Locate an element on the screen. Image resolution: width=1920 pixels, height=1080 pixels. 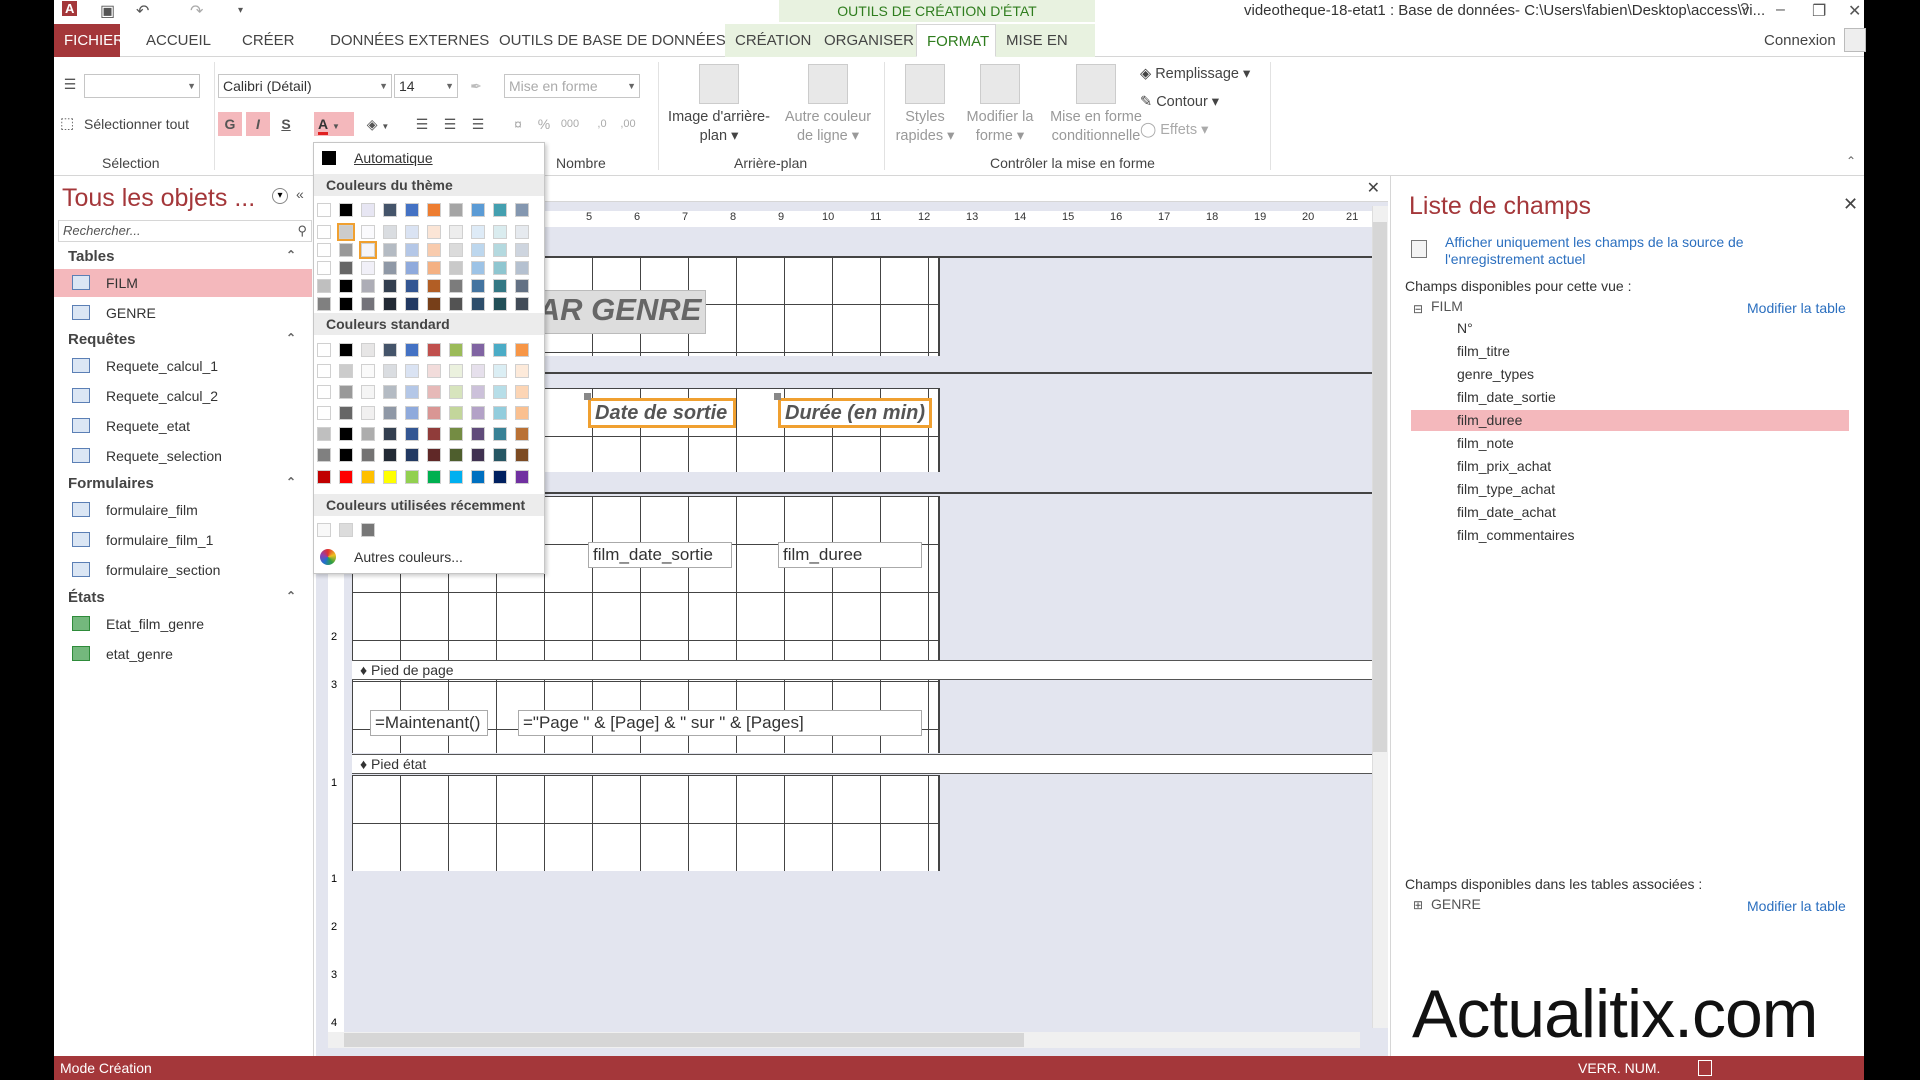
search-icon: ⚲ is located at coordinates (302, 231).